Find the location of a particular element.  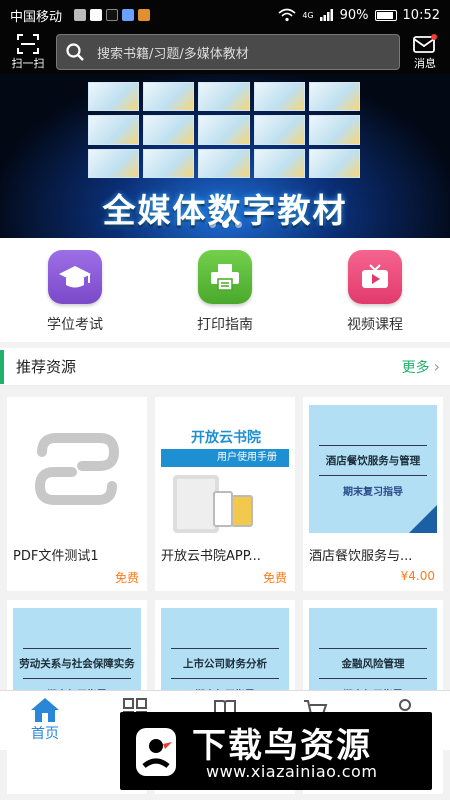

quick-item-print-guide: 打印指南 is located at coordinates (225, 296).